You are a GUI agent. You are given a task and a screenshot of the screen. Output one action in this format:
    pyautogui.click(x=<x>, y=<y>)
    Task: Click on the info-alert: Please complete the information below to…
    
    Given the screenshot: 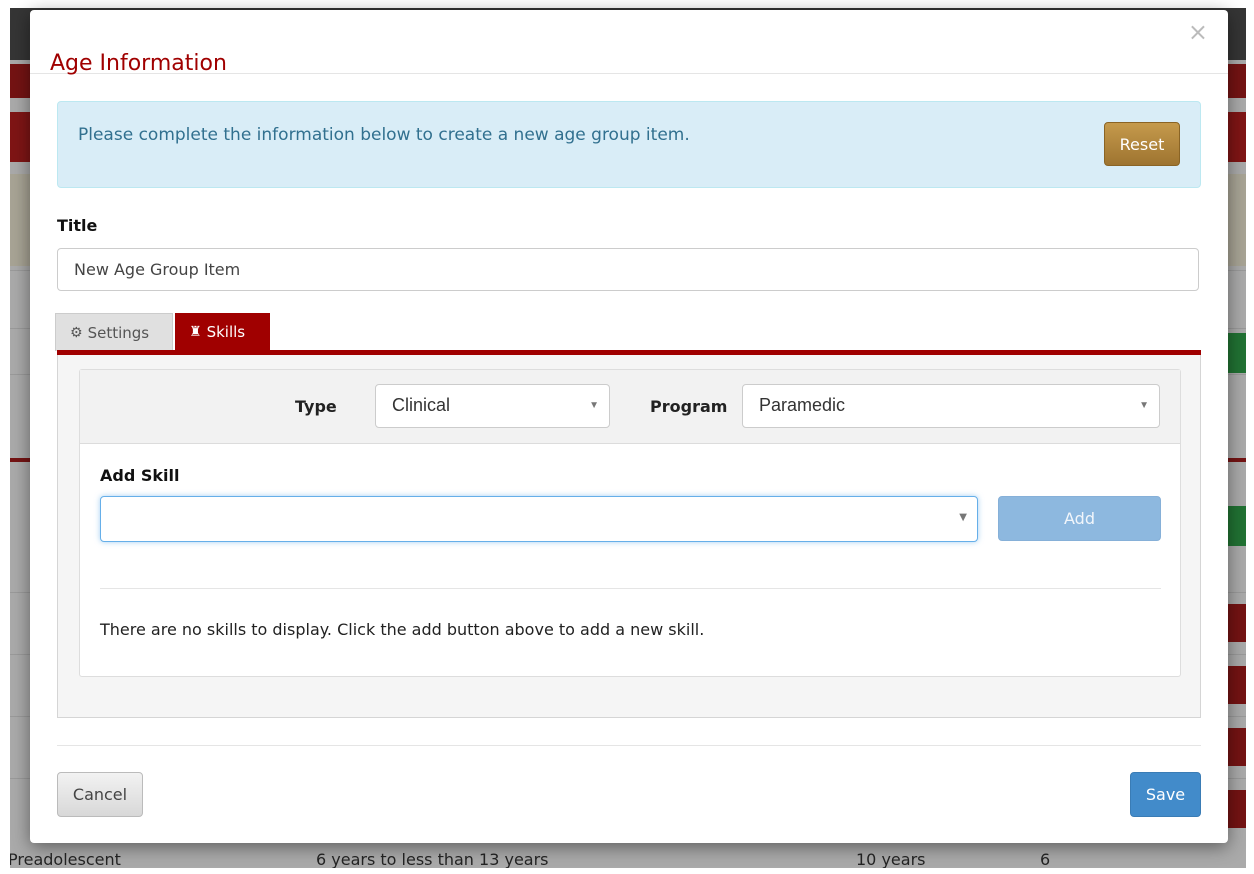 What is the action you would take?
    pyautogui.click(x=629, y=144)
    